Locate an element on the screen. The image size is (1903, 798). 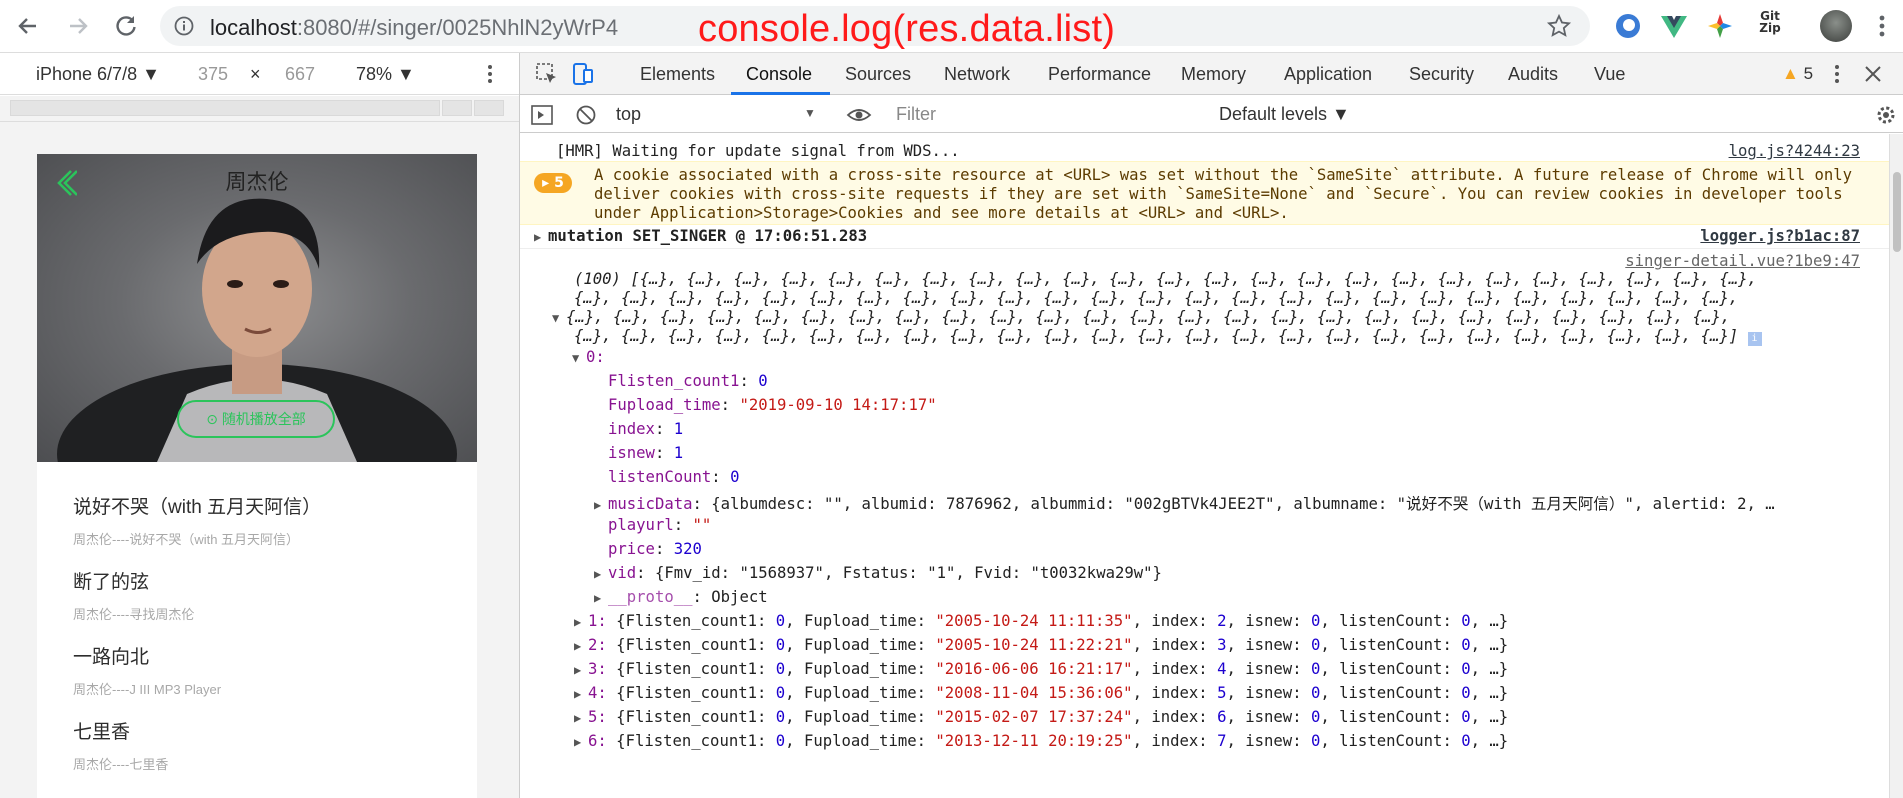
reload-icon is located at coordinates (126, 26).